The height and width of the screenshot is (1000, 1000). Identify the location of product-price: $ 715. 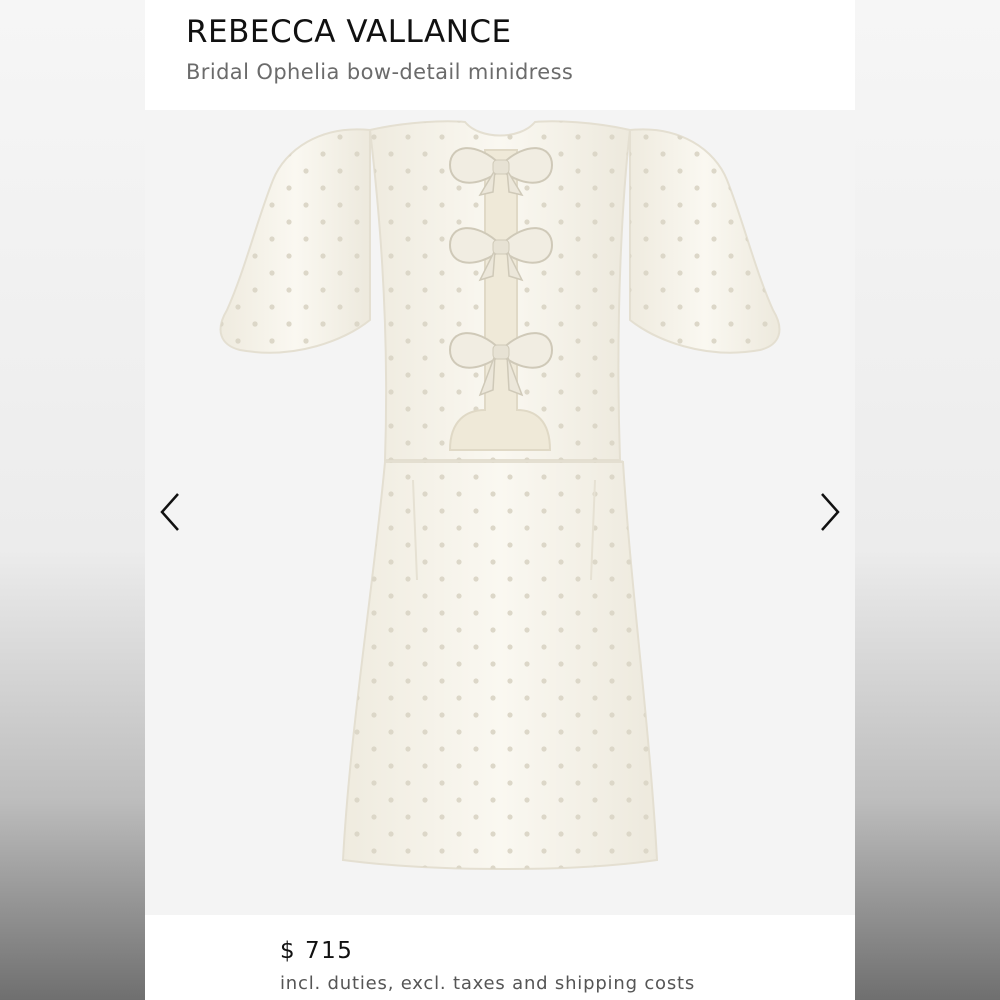
(317, 951).